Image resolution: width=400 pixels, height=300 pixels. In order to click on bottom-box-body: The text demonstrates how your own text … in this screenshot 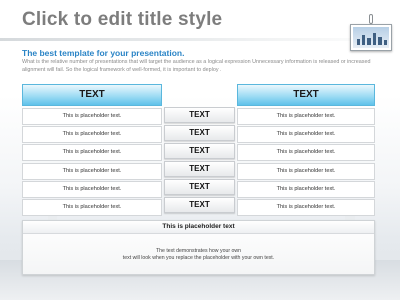, I will do `click(198, 255)`.